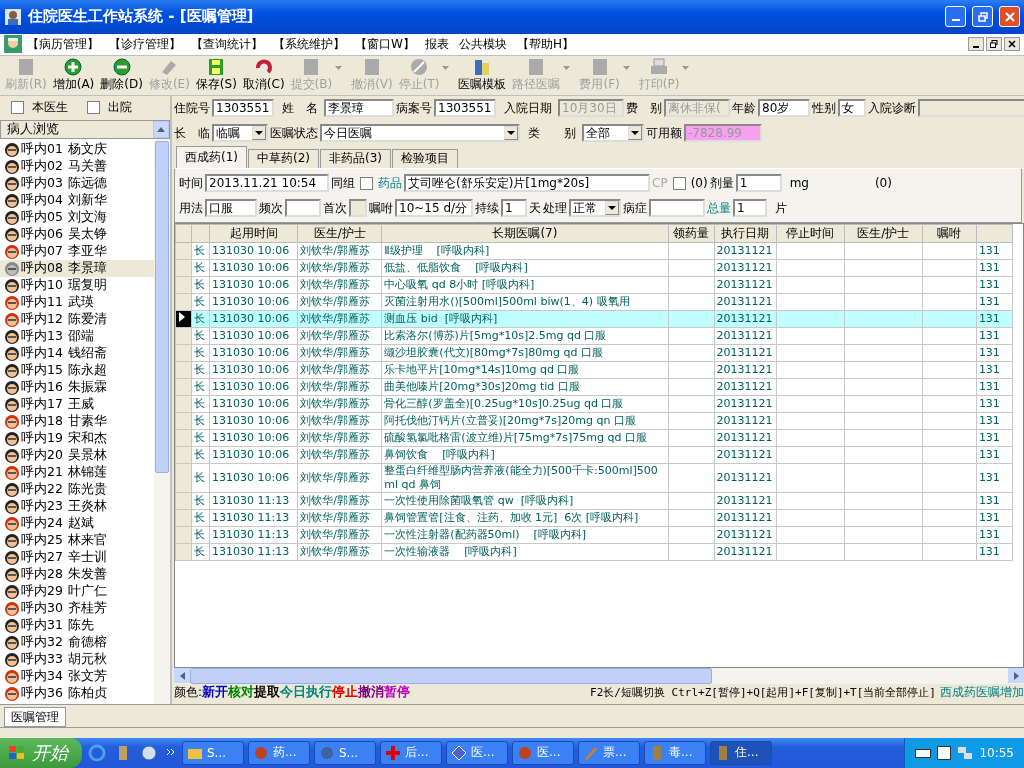  I want to click on tab: 医嘱管理, so click(35, 717).